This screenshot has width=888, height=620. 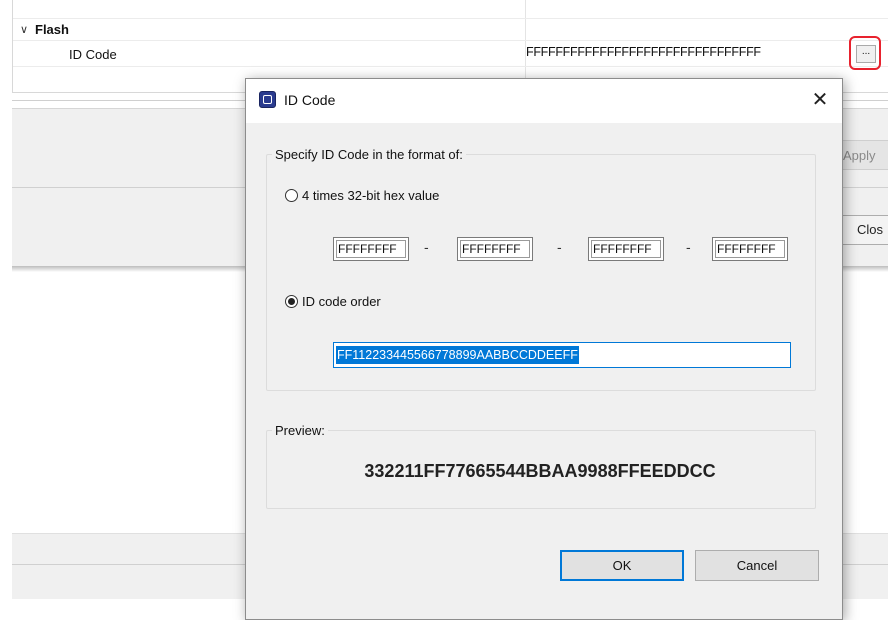 What do you see at coordinates (369, 154) in the screenshot?
I see `format-group-legend: Specify ID Code in the format of:` at bounding box center [369, 154].